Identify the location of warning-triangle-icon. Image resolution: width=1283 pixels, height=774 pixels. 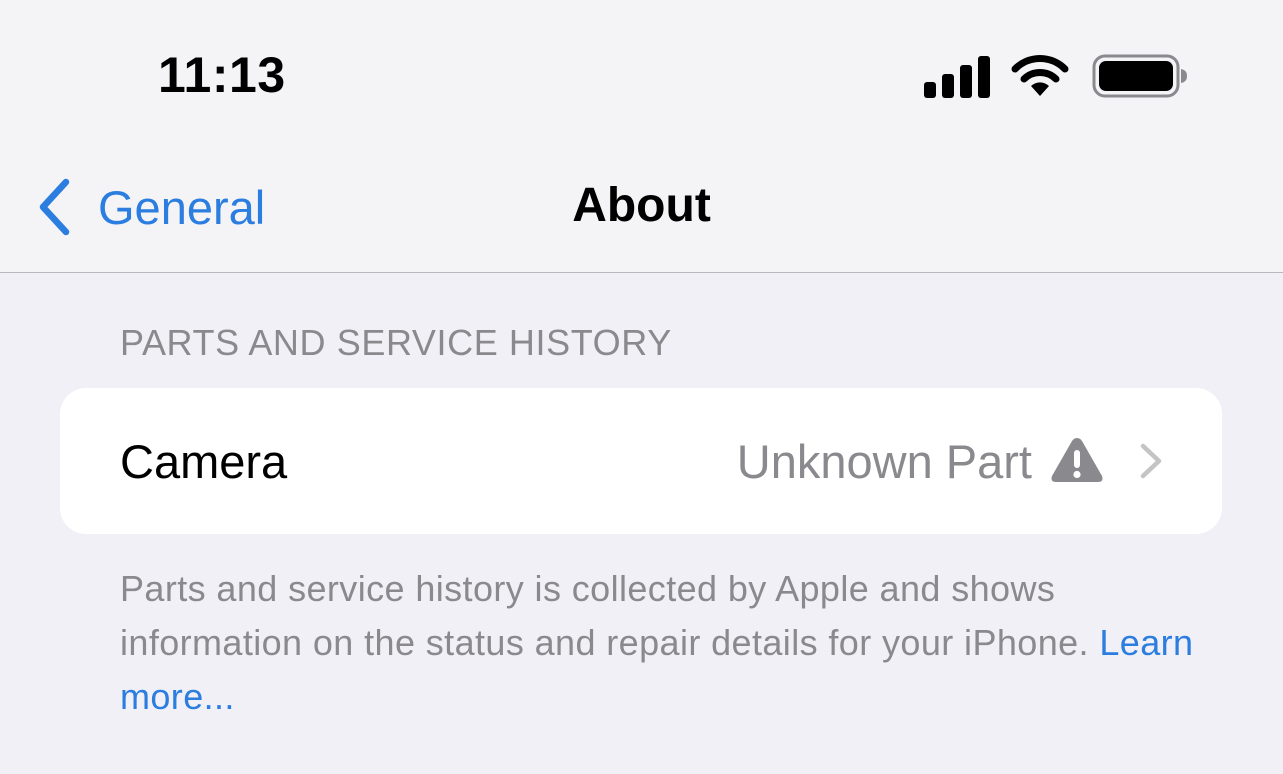
(1077, 460).